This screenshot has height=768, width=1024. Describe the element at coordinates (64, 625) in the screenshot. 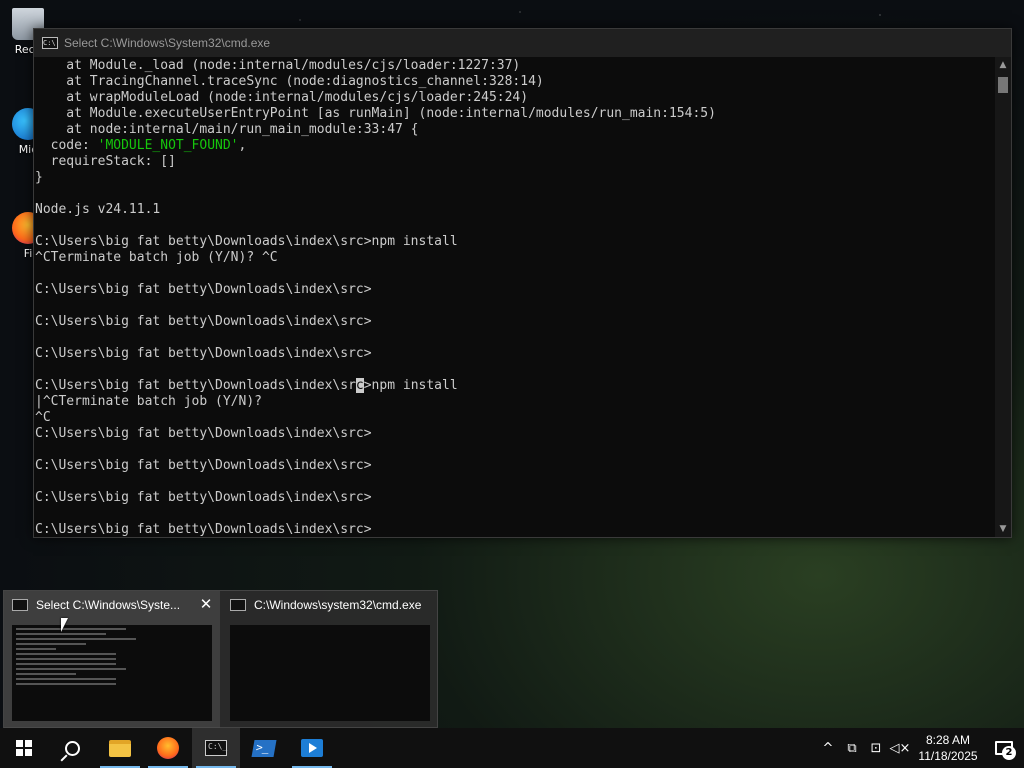

I see `mouse-pointer-icon` at that location.